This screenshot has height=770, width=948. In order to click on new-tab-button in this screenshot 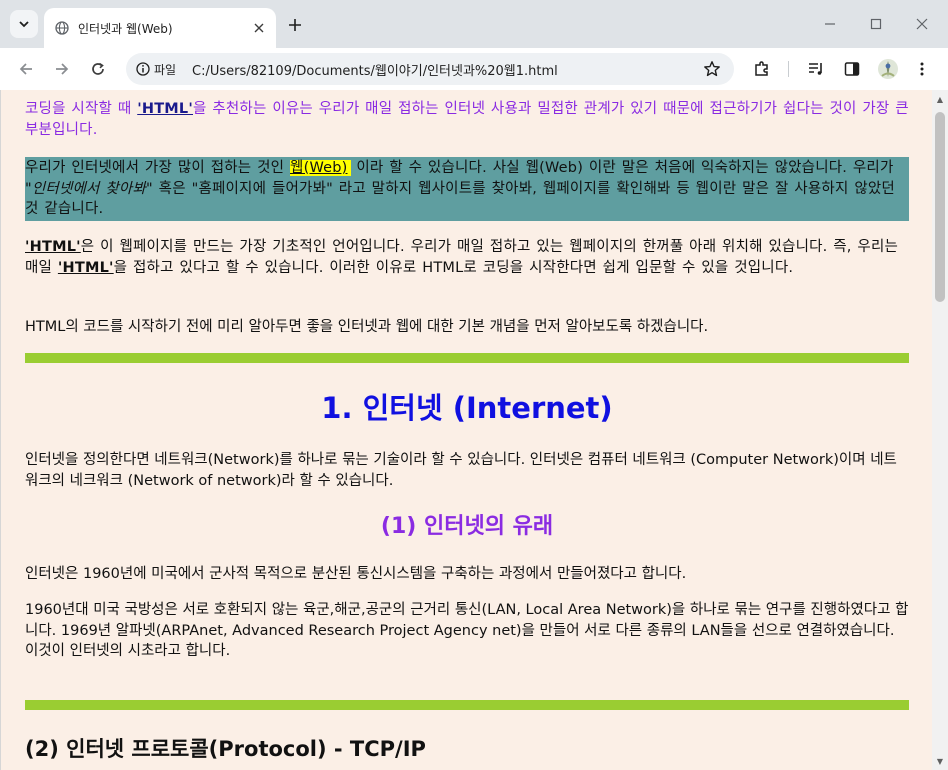, I will do `click(295, 25)`.